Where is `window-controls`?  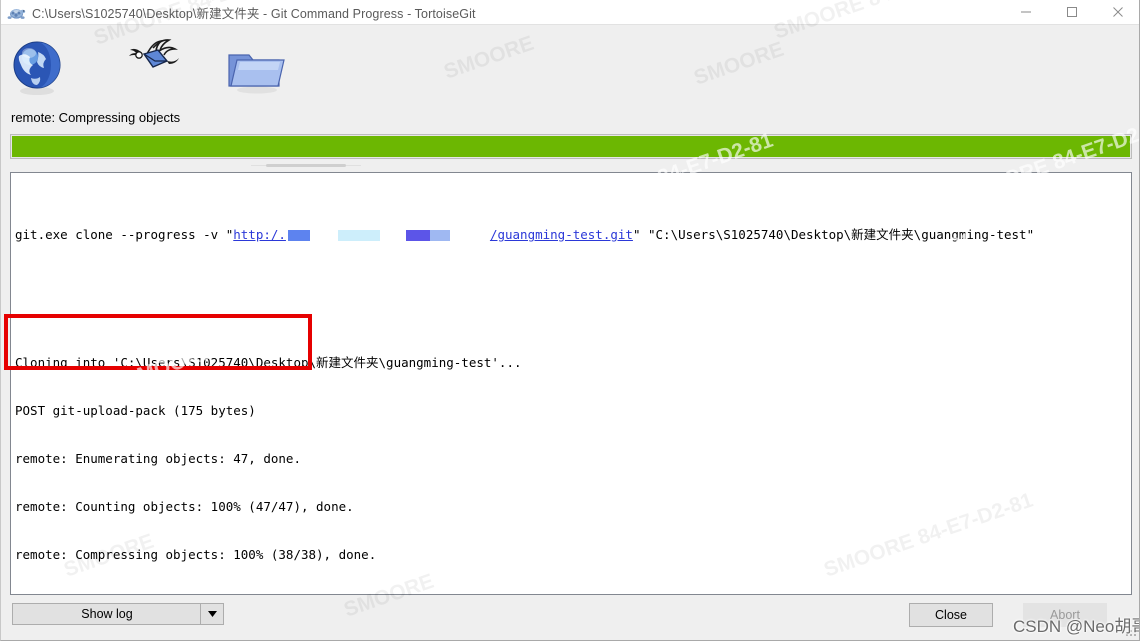
window-controls is located at coordinates (1071, 12).